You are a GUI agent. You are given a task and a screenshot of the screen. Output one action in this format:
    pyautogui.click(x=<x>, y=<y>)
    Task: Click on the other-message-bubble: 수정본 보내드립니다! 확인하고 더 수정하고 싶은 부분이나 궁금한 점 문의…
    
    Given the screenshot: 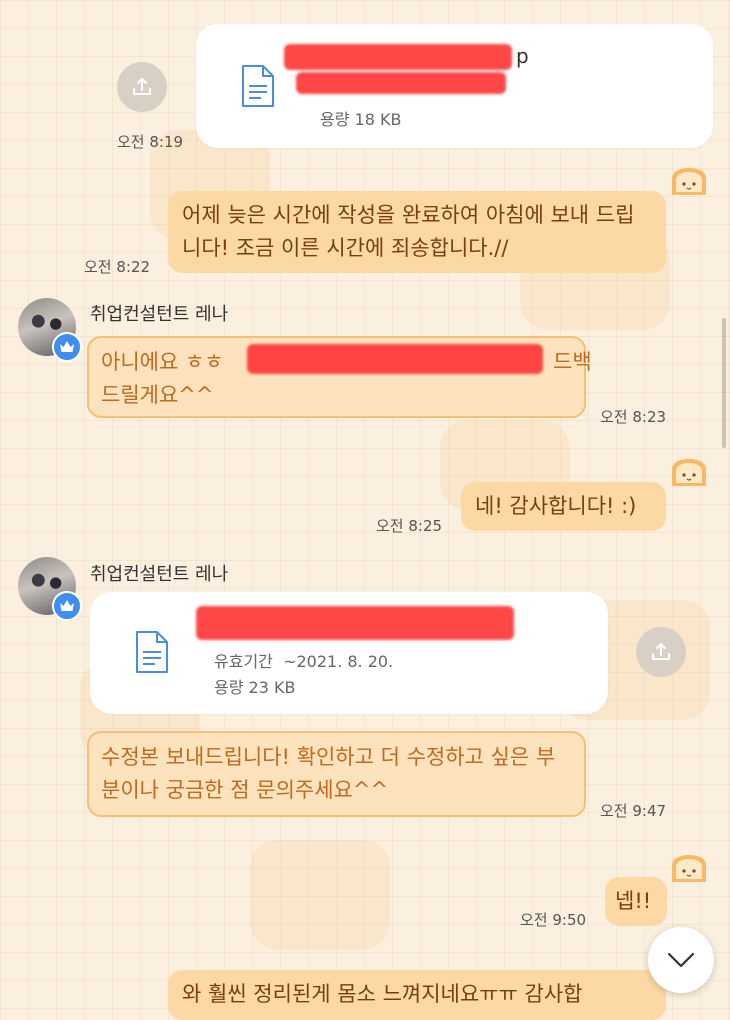 What is the action you would take?
    pyautogui.click(x=336, y=774)
    